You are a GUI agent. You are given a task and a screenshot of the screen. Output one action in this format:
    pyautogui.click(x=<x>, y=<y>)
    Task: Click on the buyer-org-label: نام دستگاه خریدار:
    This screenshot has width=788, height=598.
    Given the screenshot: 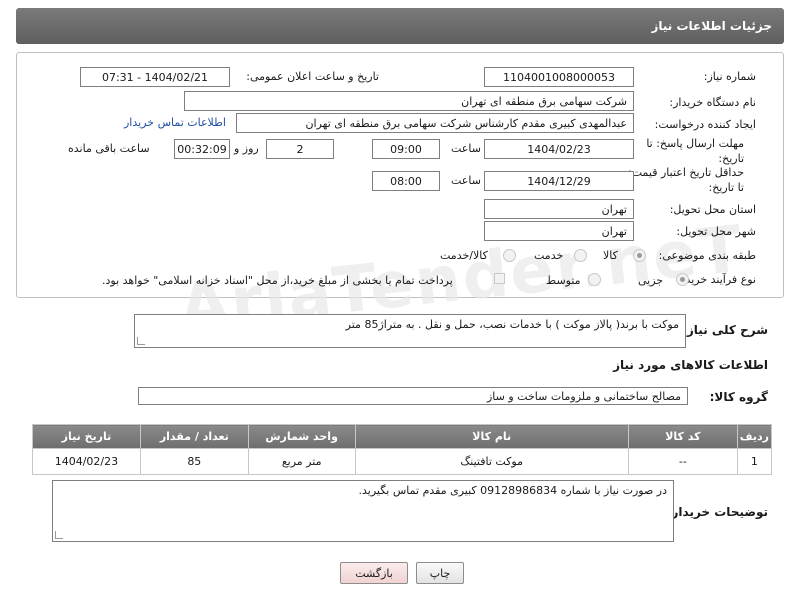 What is the action you would take?
    pyautogui.click(x=712, y=102)
    